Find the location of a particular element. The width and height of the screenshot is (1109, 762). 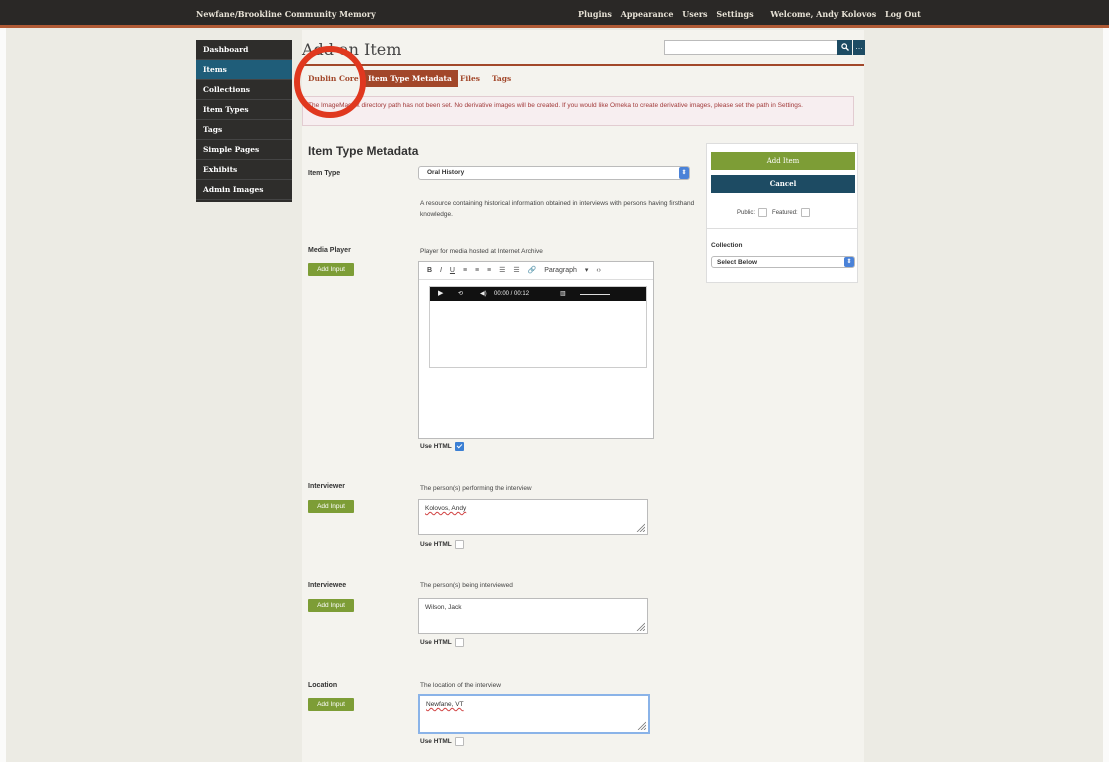

item-flags: Public: Featured: is located at coordinates (773, 212).